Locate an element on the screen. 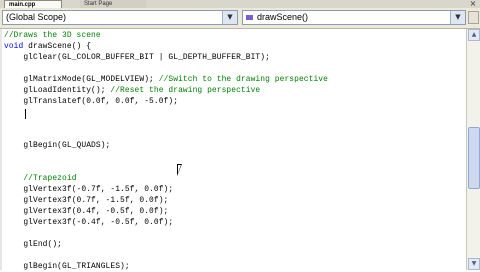 The width and height of the screenshot is (480, 272). code-token: glVertex3f(-0.7f, -1.5f, 0.0f); is located at coordinates (89, 189).